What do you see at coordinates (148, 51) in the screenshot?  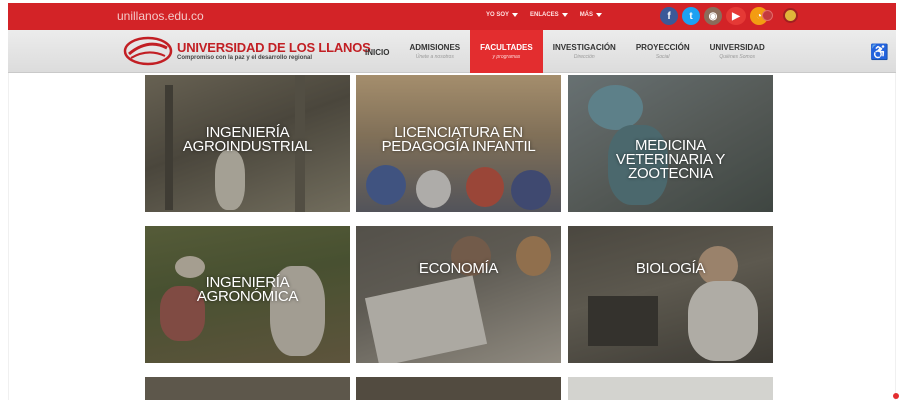 I see `university-logo-icon` at bounding box center [148, 51].